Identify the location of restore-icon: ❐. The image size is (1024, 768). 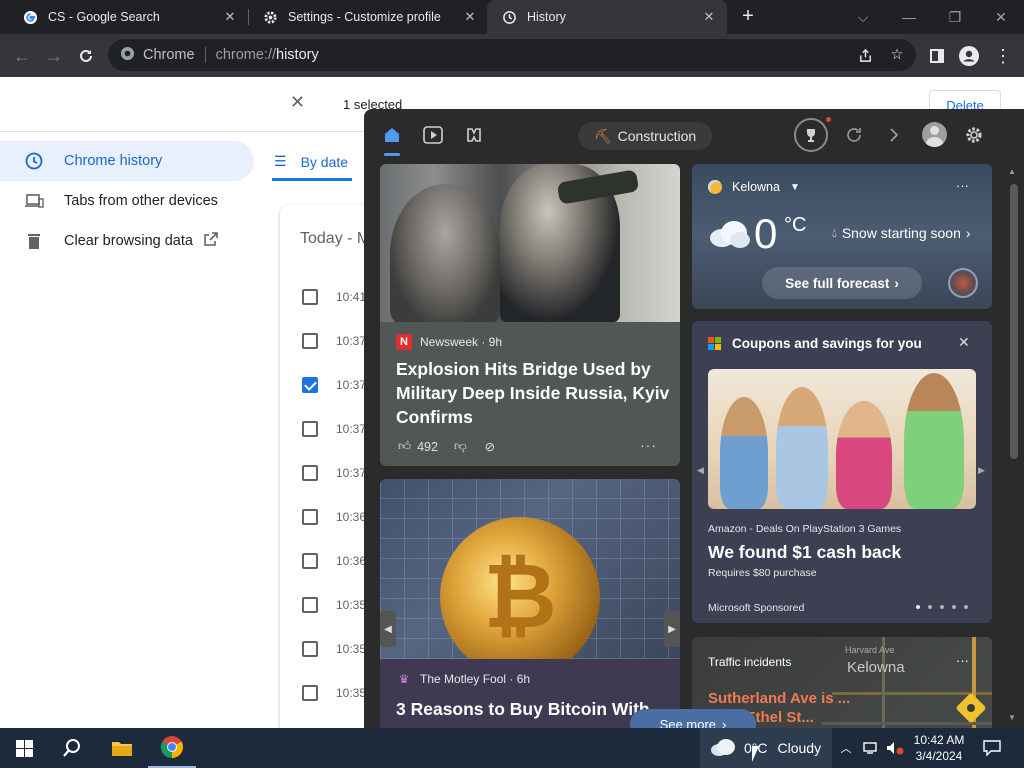
(955, 17).